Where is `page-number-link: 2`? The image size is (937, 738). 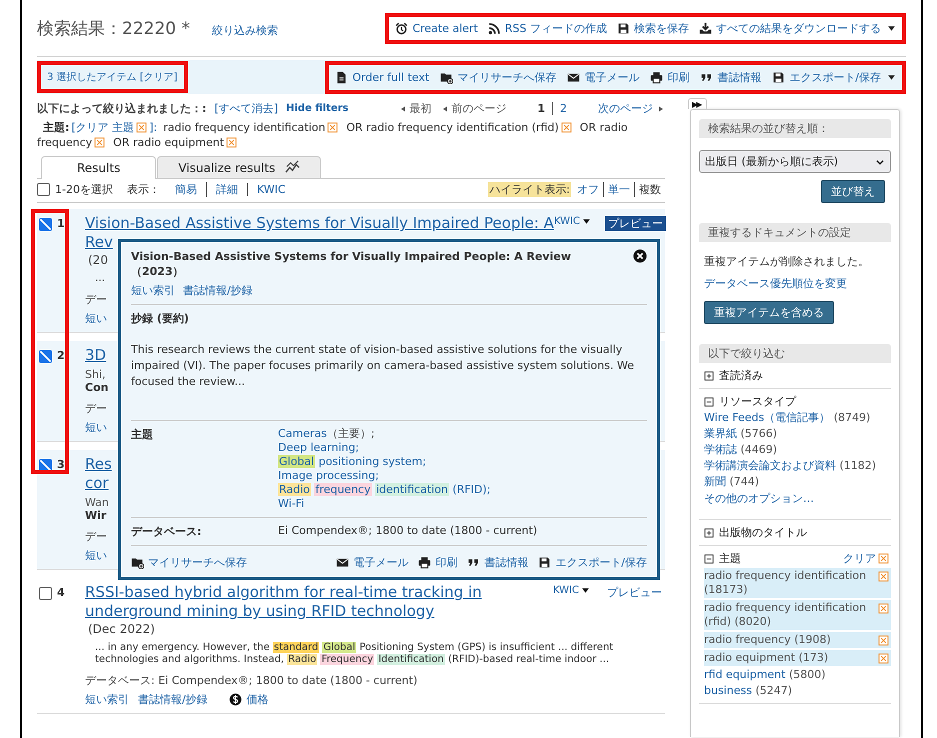
page-number-link: 2 is located at coordinates (563, 108).